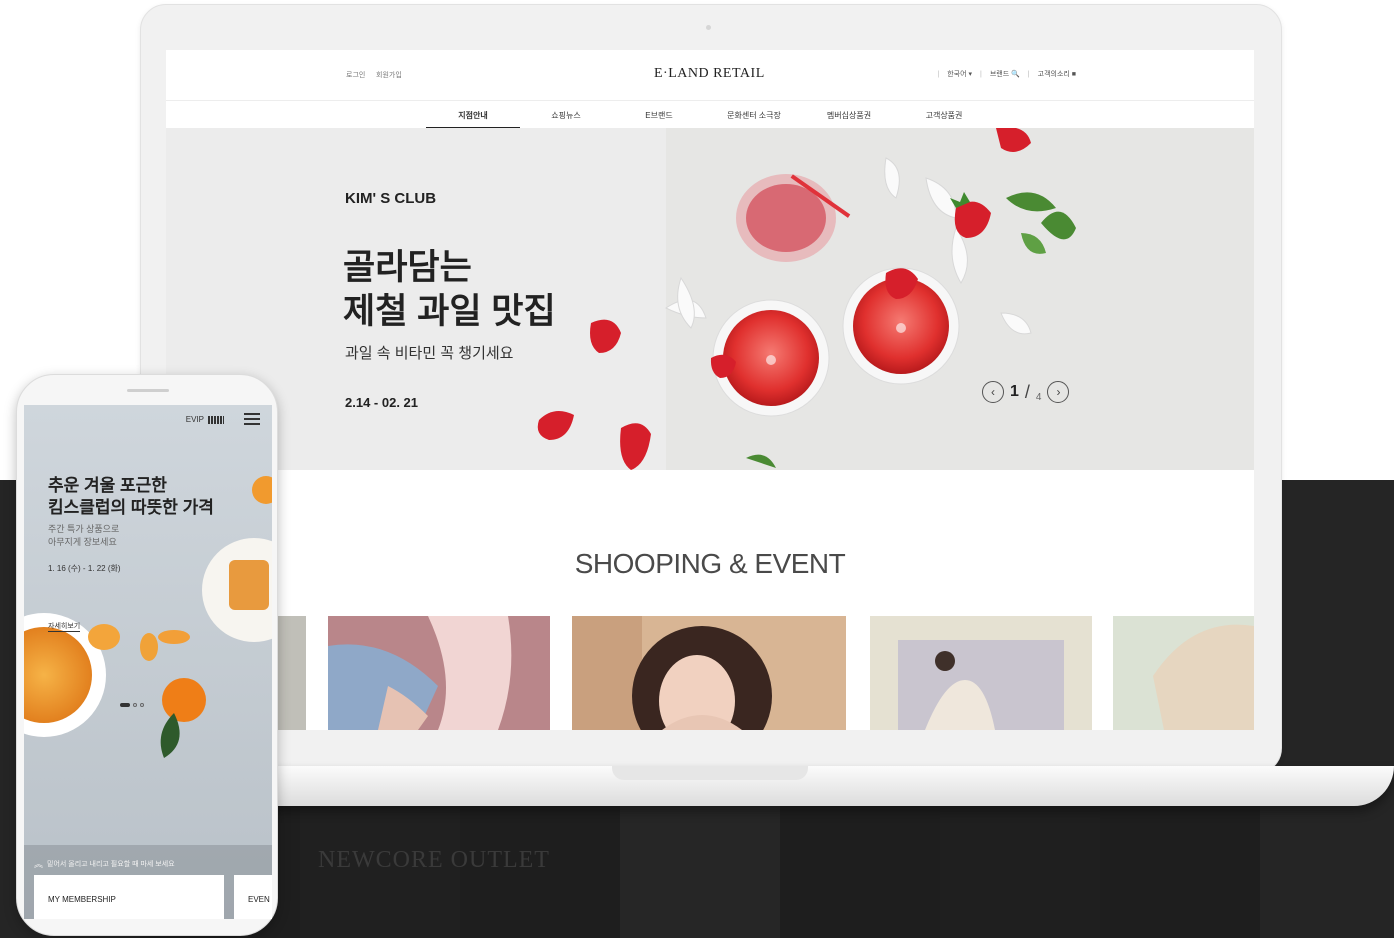  I want to click on evip-badge: EVIP, so click(205, 419).